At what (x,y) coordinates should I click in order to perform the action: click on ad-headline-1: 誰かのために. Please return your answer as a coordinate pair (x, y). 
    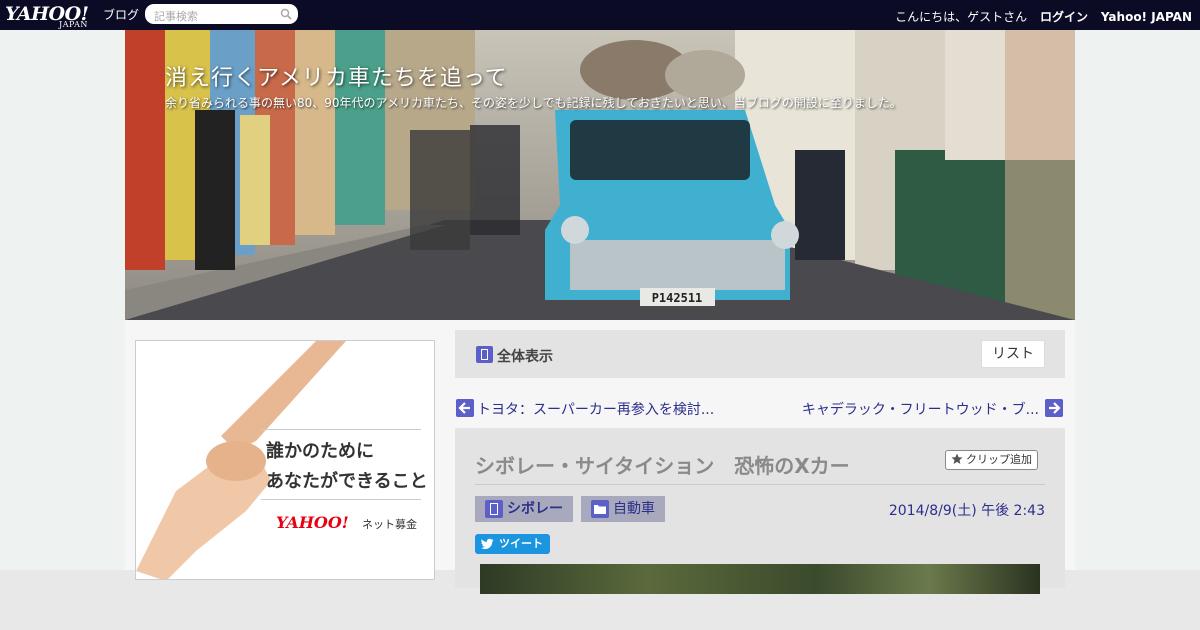
    Looking at the image, I should click on (320, 451).